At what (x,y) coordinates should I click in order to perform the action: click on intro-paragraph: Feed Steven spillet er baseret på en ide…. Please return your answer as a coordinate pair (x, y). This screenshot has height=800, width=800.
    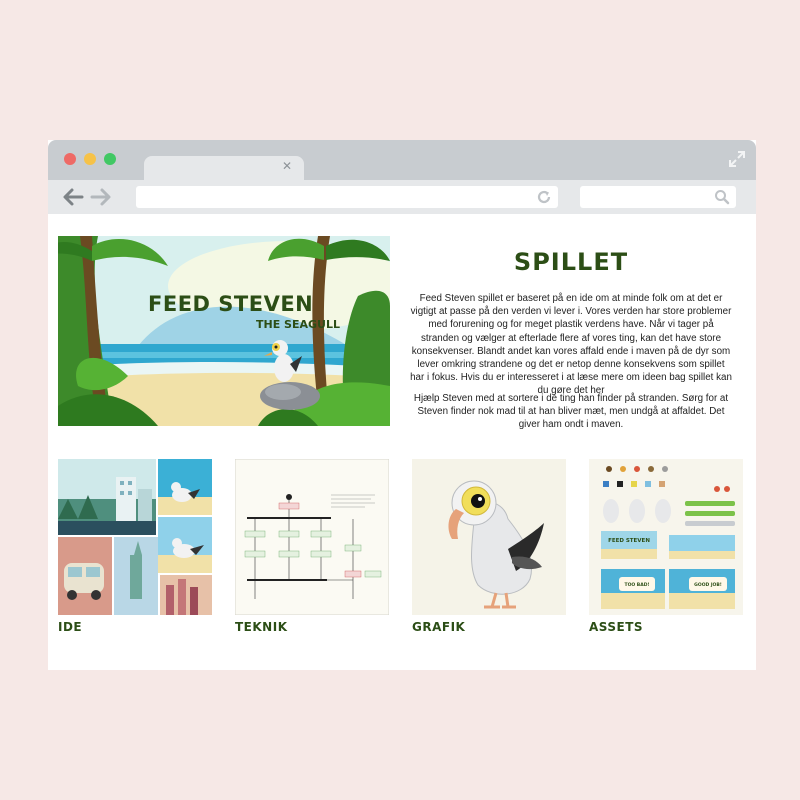
    Looking at the image, I should click on (571, 345).